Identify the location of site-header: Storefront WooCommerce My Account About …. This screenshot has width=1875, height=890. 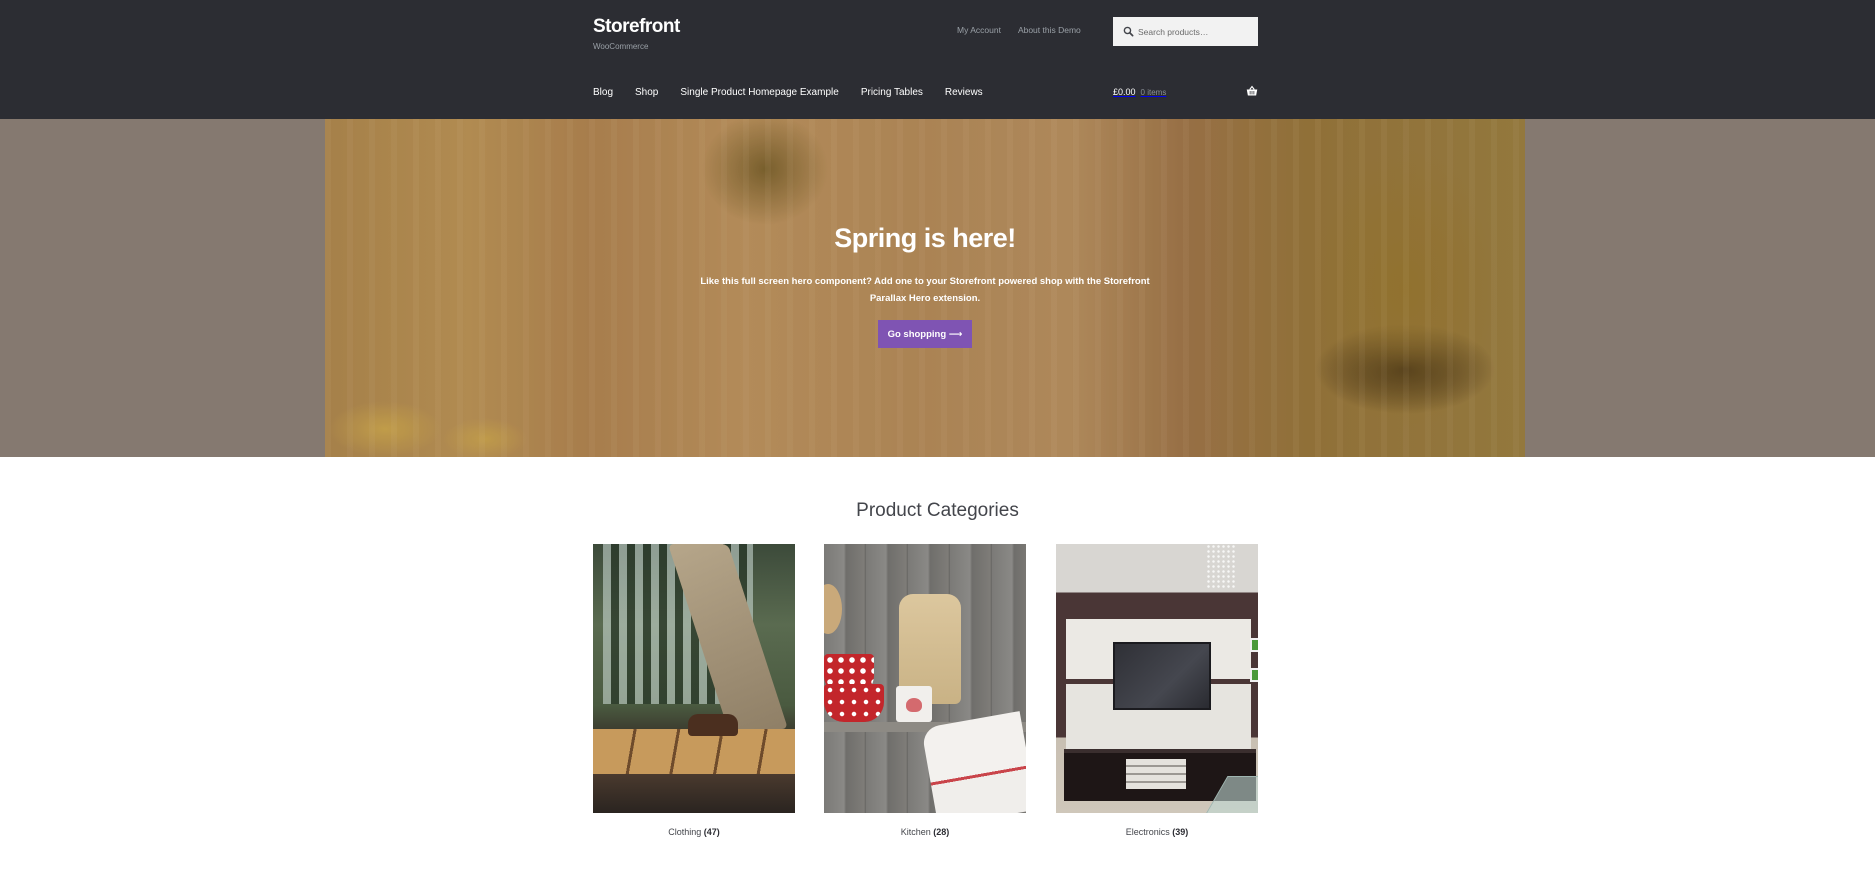
(937, 59).